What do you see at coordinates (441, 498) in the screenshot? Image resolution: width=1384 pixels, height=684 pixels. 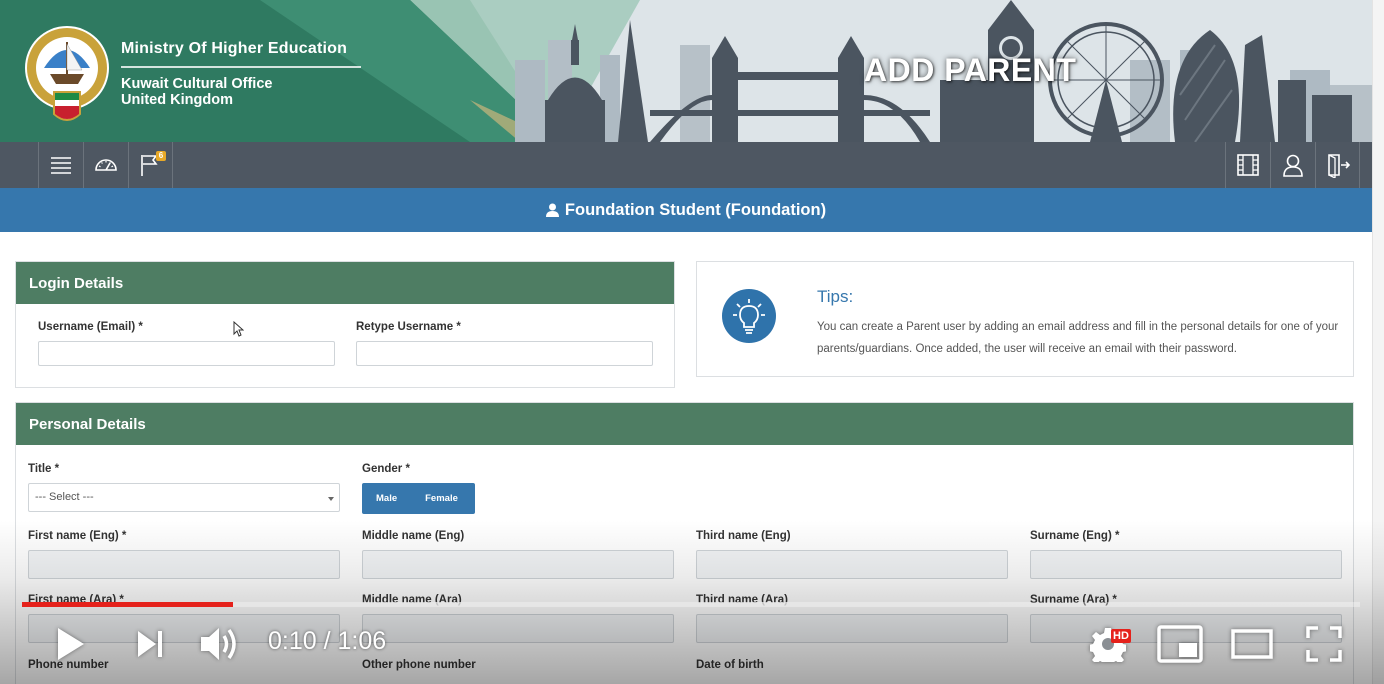 I see `gender-female-option: Female` at bounding box center [441, 498].